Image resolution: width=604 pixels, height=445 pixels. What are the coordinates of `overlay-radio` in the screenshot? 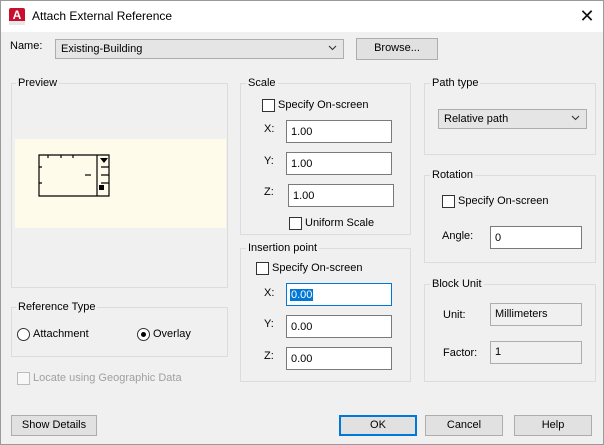 It's located at (143, 334).